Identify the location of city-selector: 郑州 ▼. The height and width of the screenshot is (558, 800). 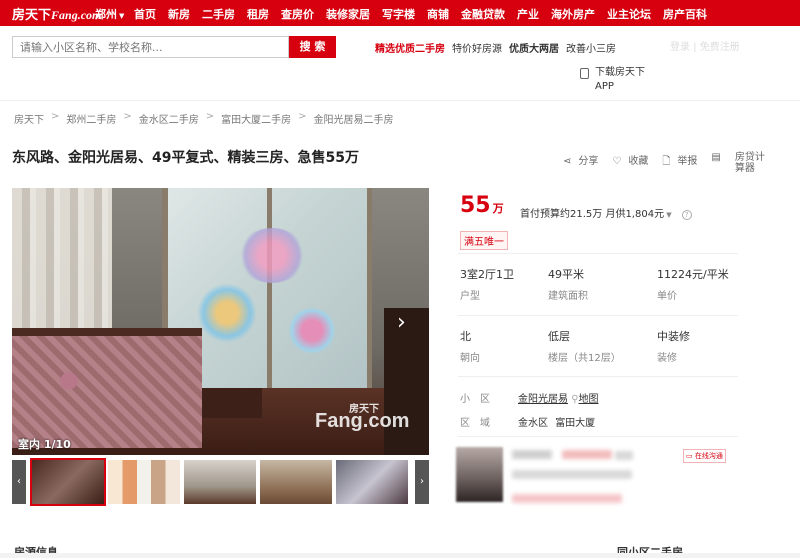
(109, 14).